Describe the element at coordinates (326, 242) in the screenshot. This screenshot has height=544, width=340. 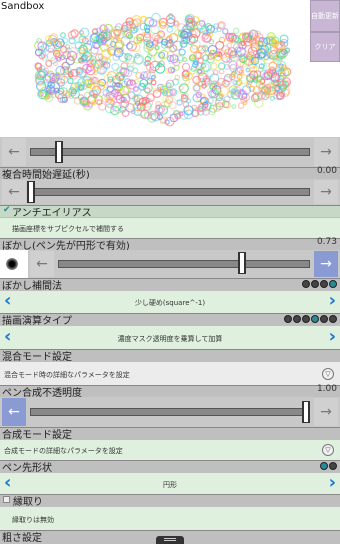
I see `blur-value: 0.73` at that location.